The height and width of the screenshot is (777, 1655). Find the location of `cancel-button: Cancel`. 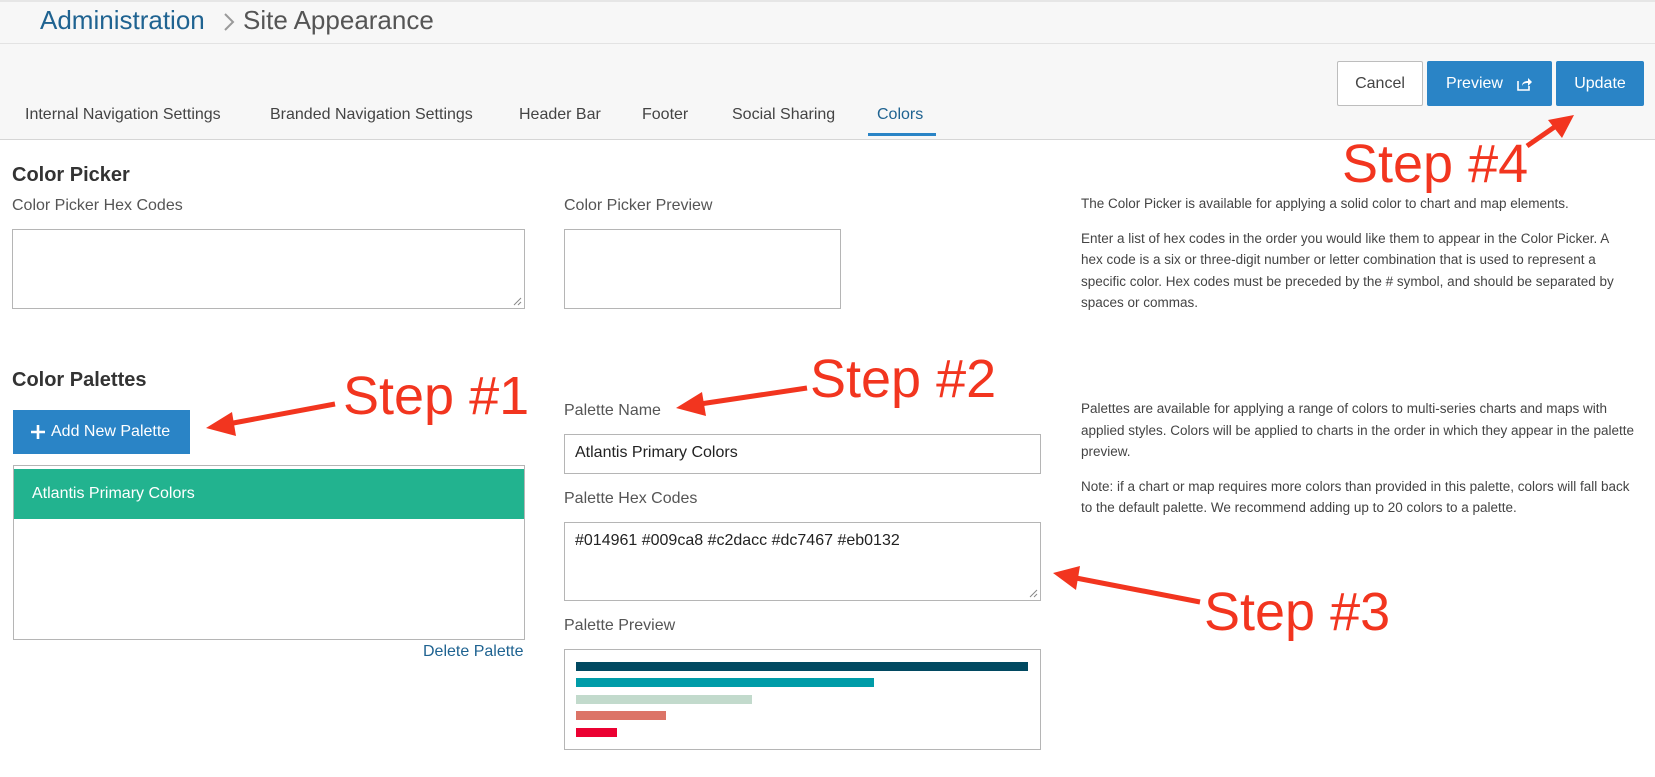

cancel-button: Cancel is located at coordinates (1380, 83).